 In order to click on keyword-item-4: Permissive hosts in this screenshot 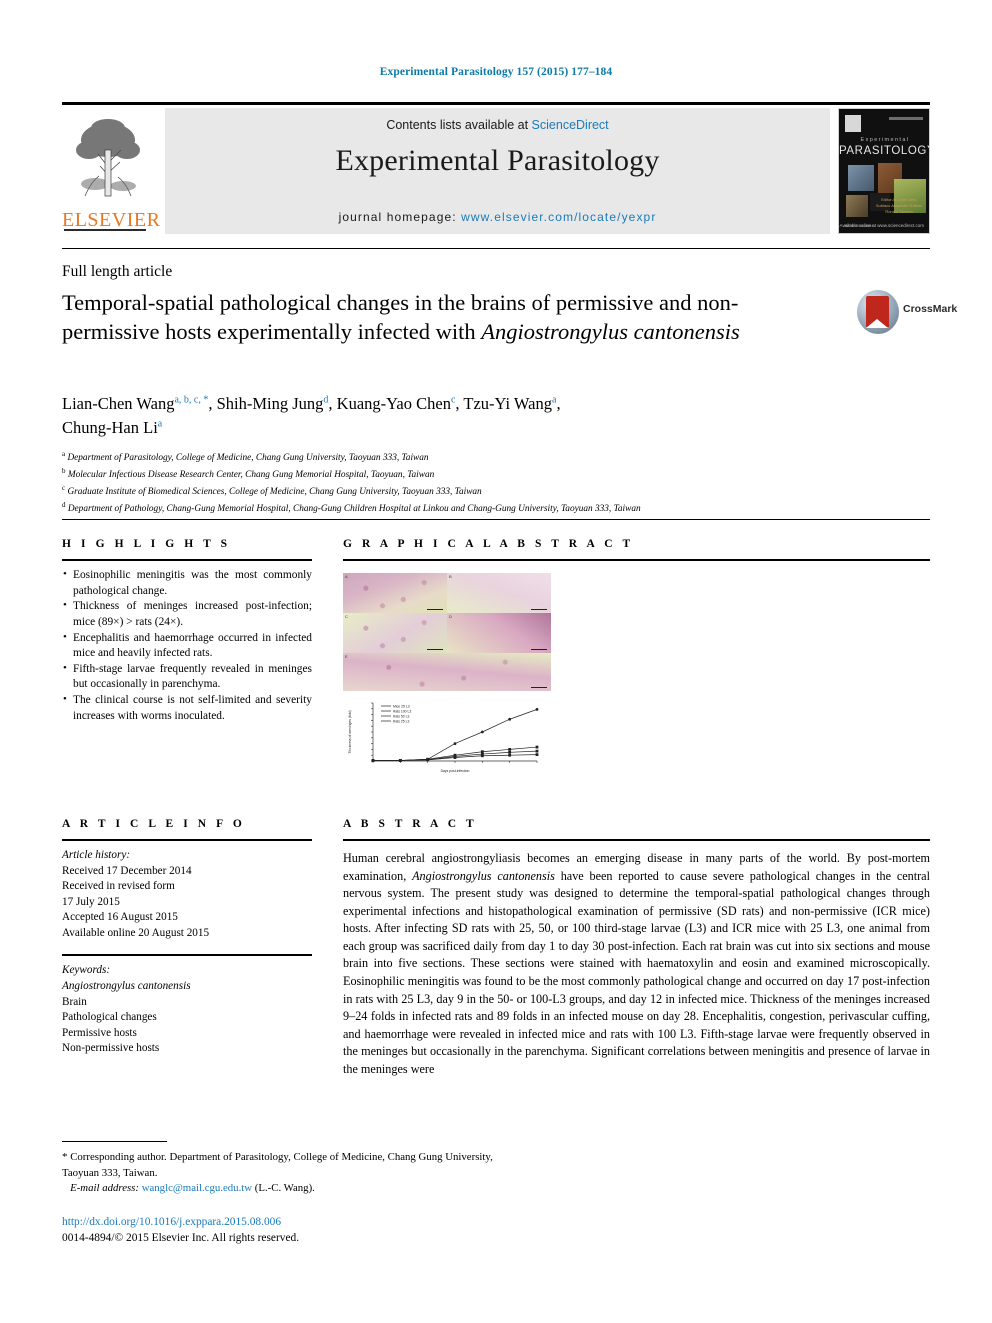, I will do `click(99, 1032)`.